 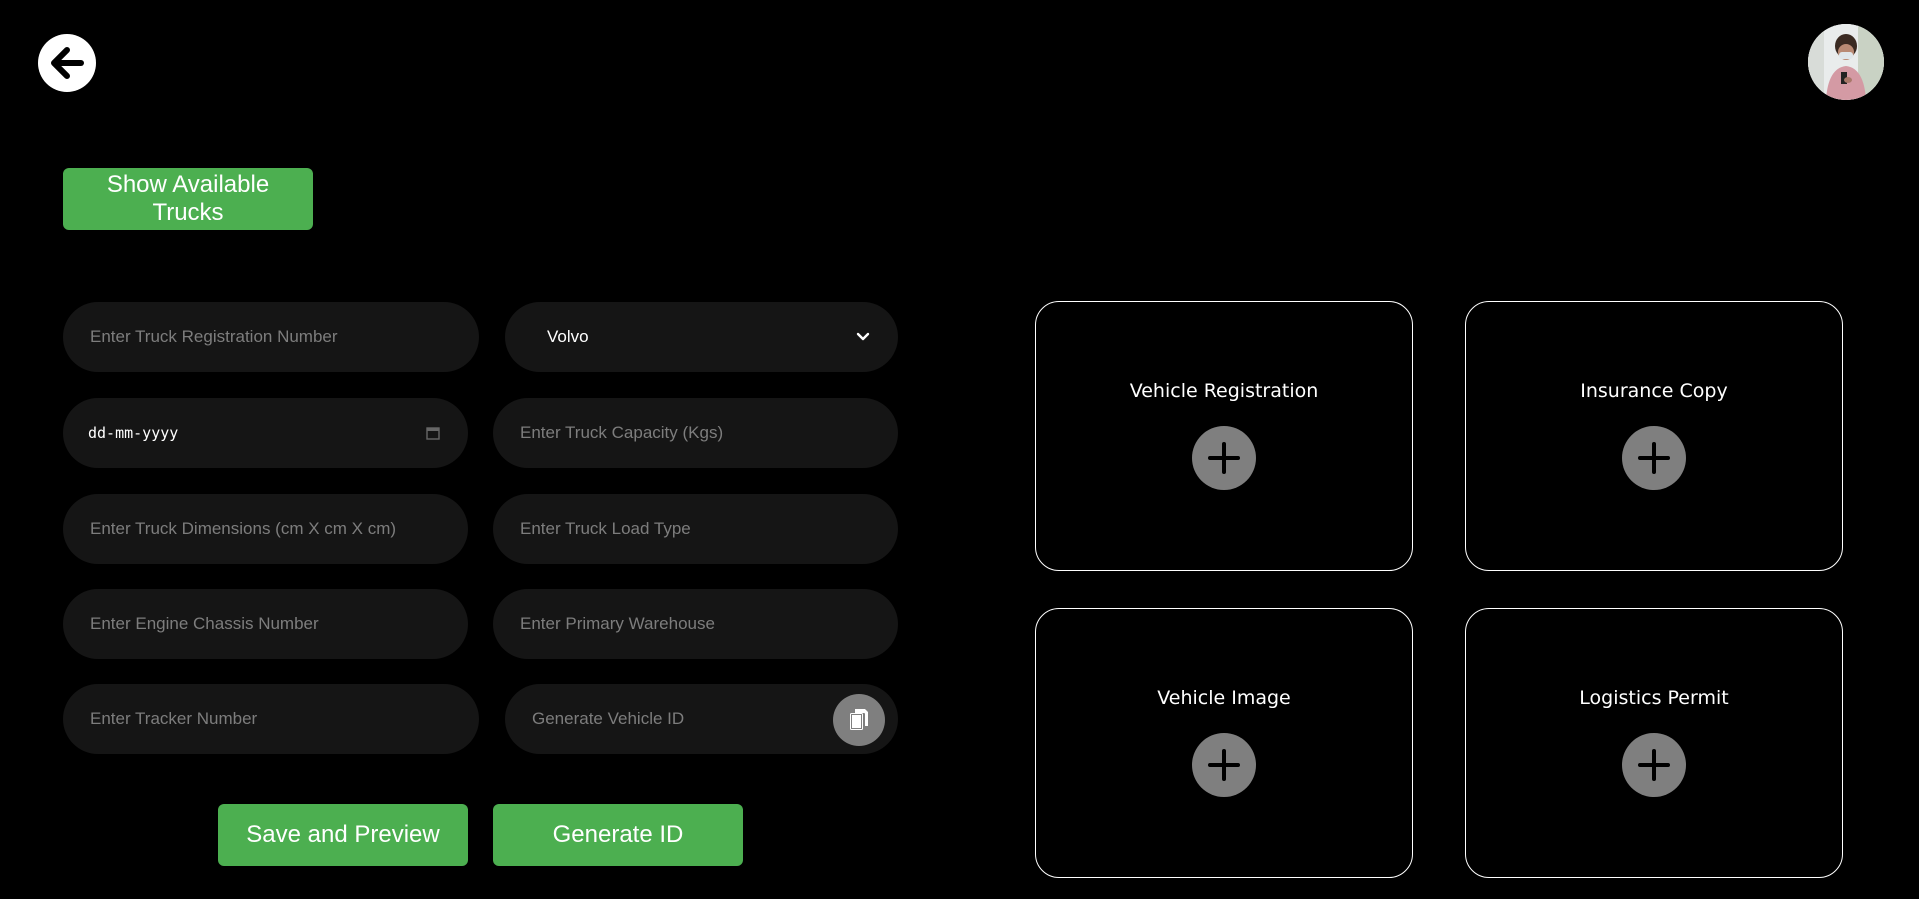 What do you see at coordinates (618, 835) in the screenshot?
I see `generate-id-button: Generate ID` at bounding box center [618, 835].